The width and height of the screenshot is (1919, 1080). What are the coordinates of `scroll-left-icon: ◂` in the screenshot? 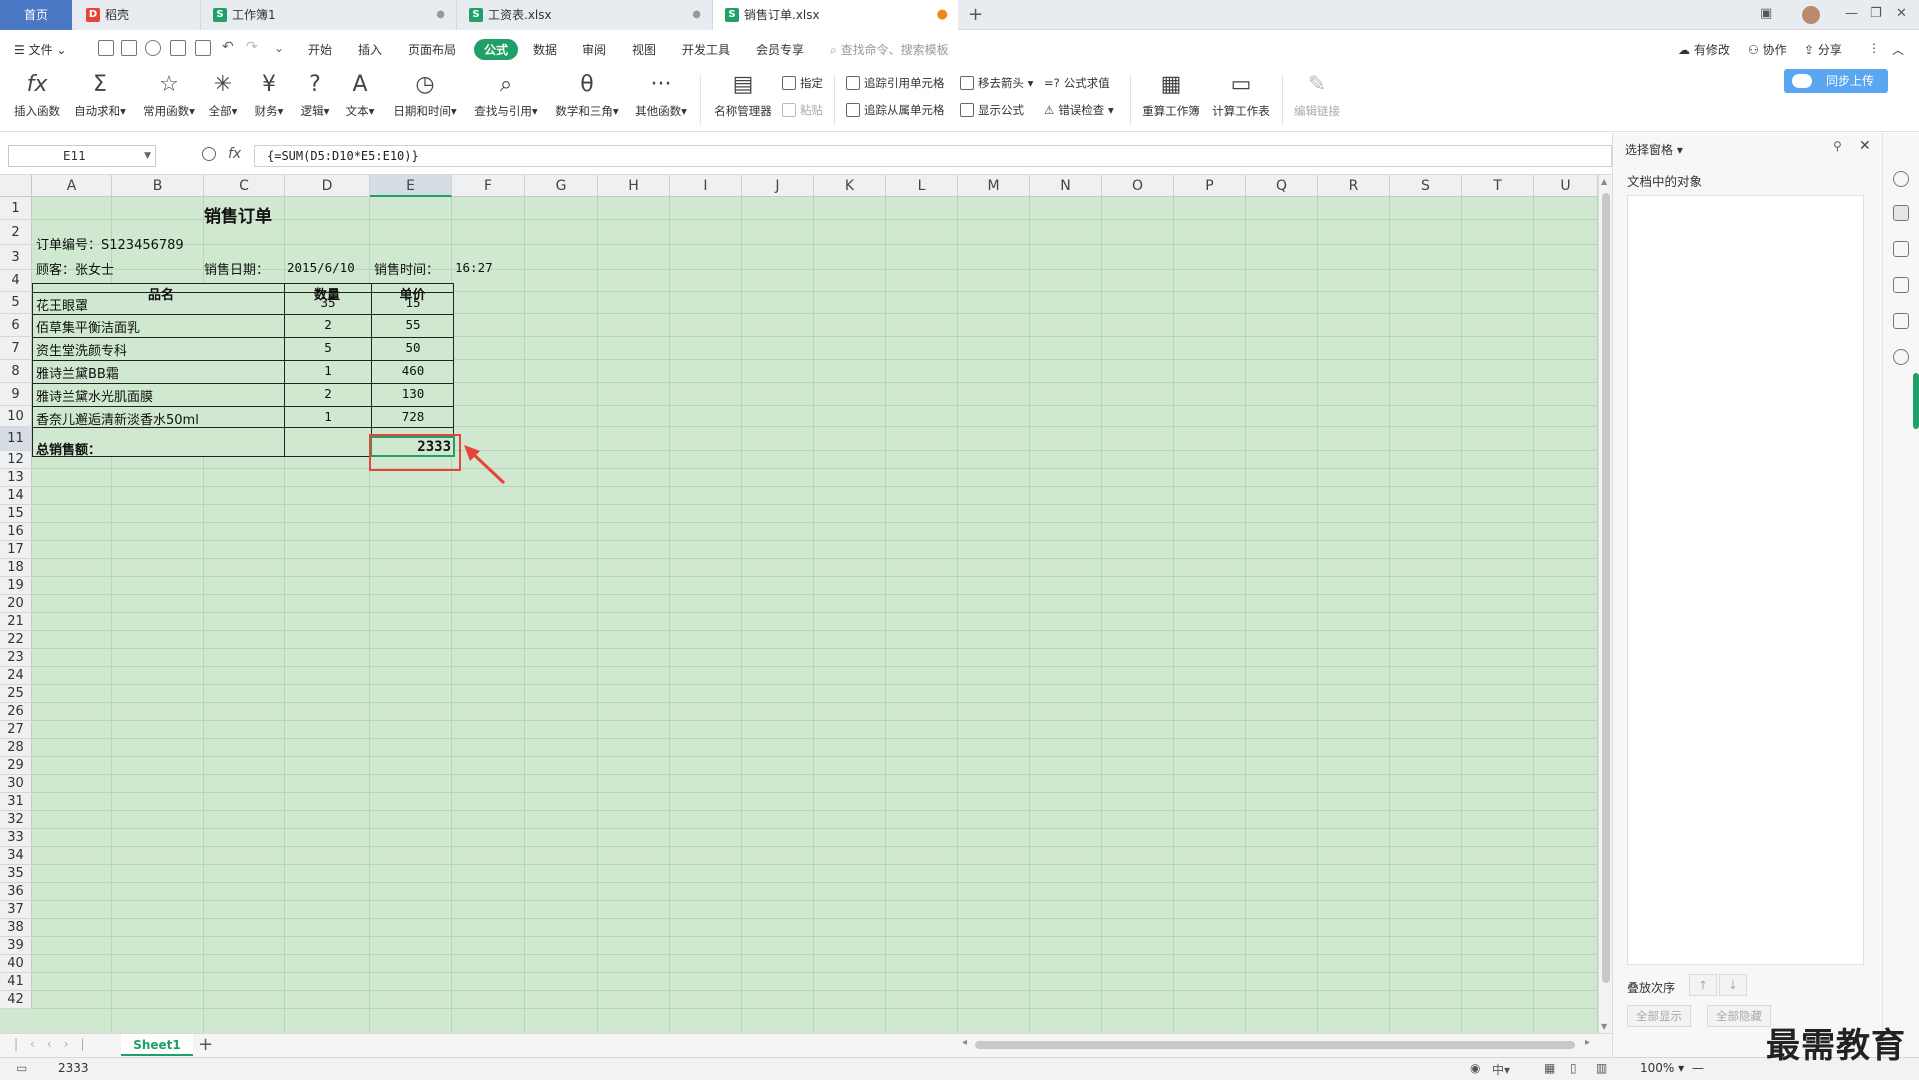 It's located at (964, 1042).